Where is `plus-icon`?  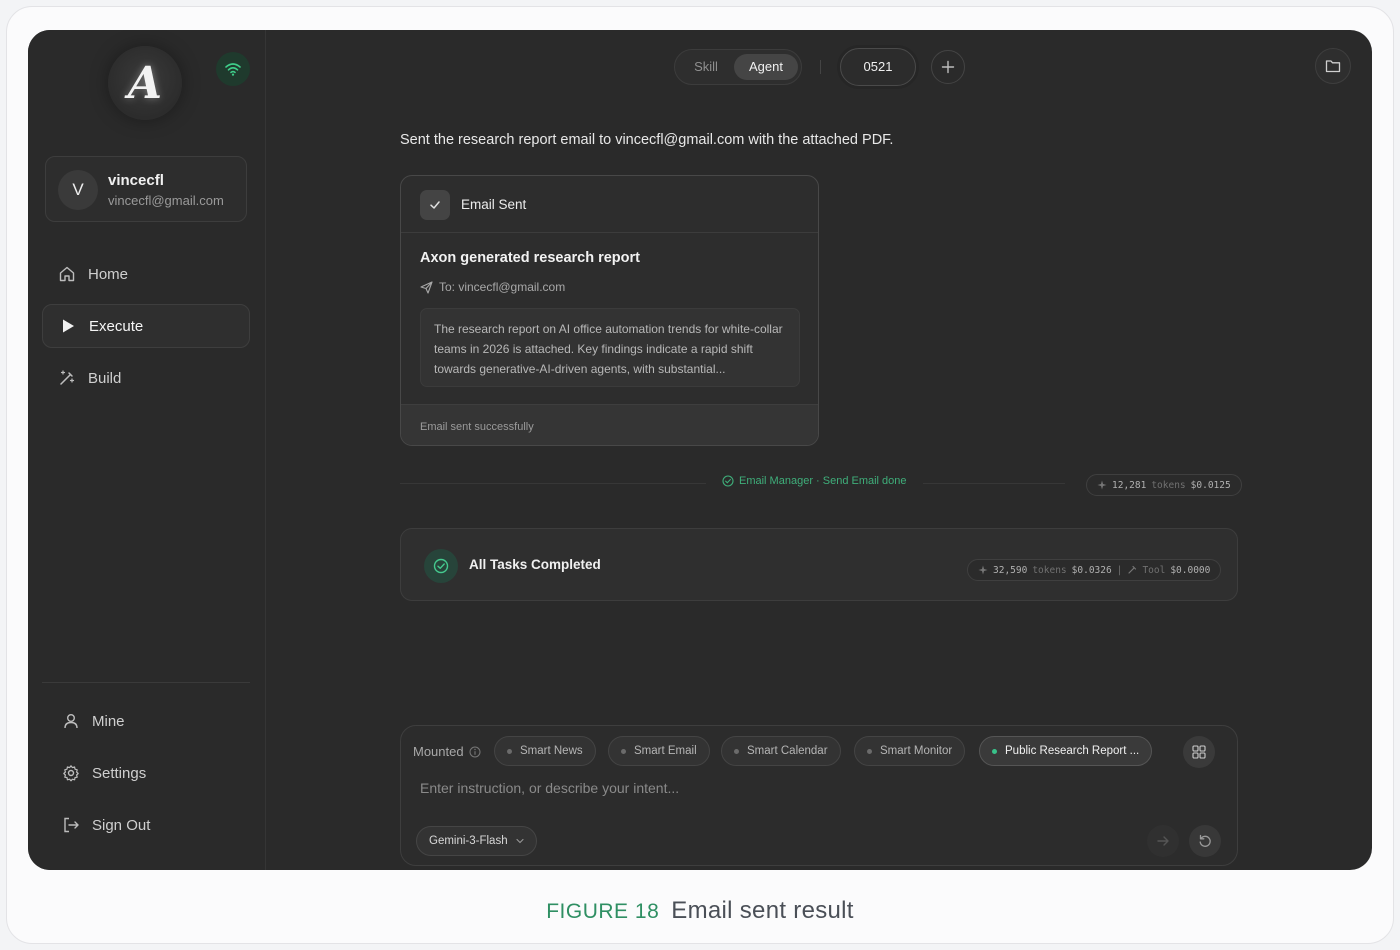 plus-icon is located at coordinates (948, 67).